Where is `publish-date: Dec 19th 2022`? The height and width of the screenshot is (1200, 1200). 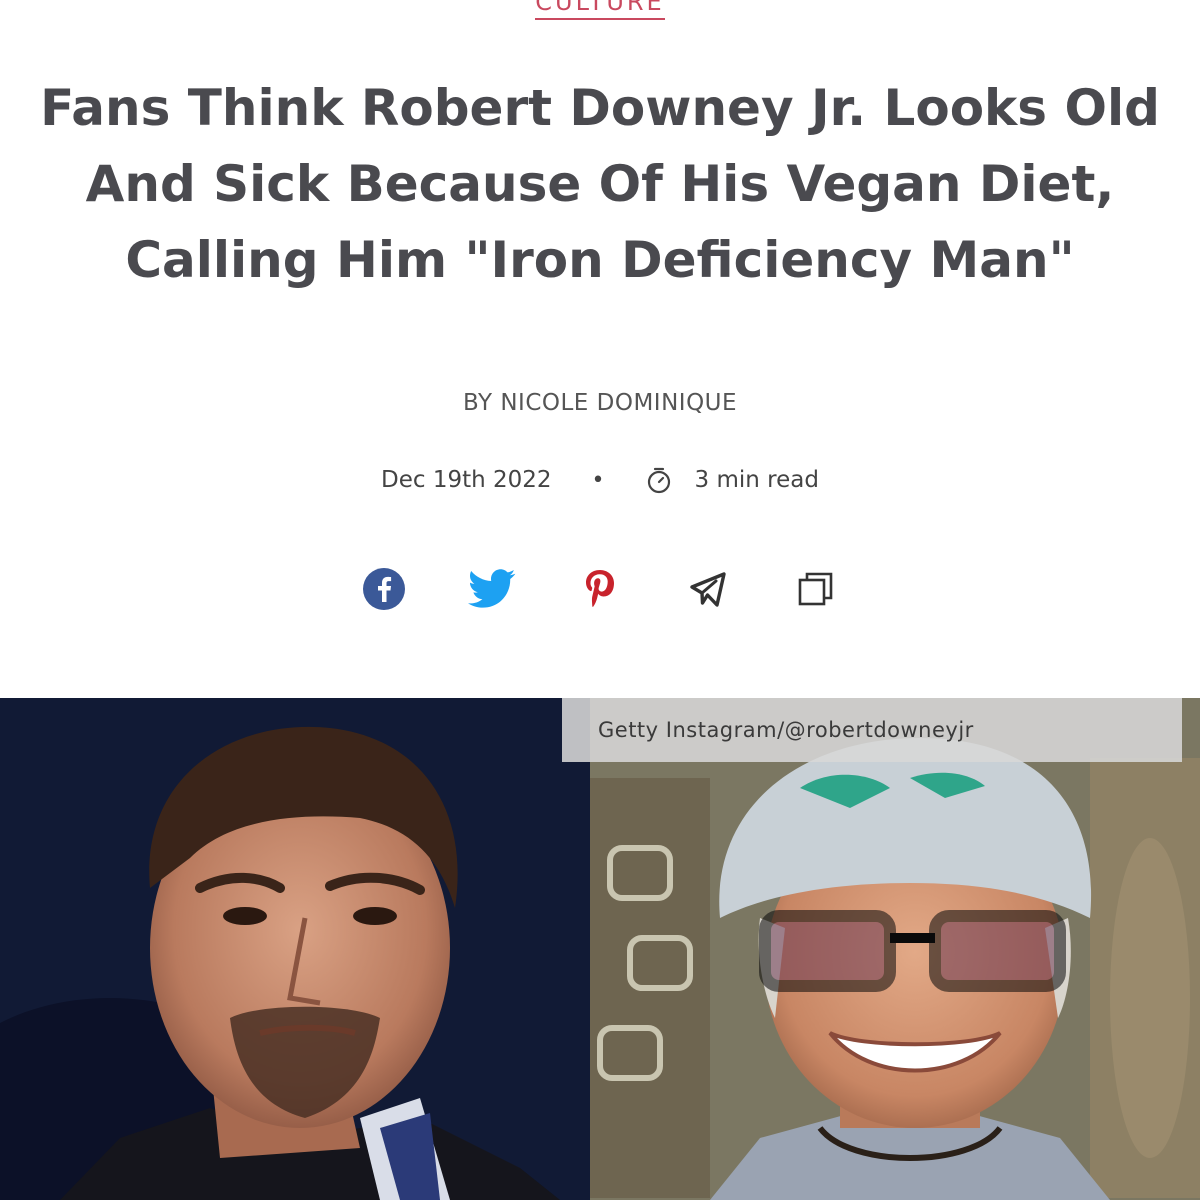
publish-date: Dec 19th 2022 is located at coordinates (466, 480).